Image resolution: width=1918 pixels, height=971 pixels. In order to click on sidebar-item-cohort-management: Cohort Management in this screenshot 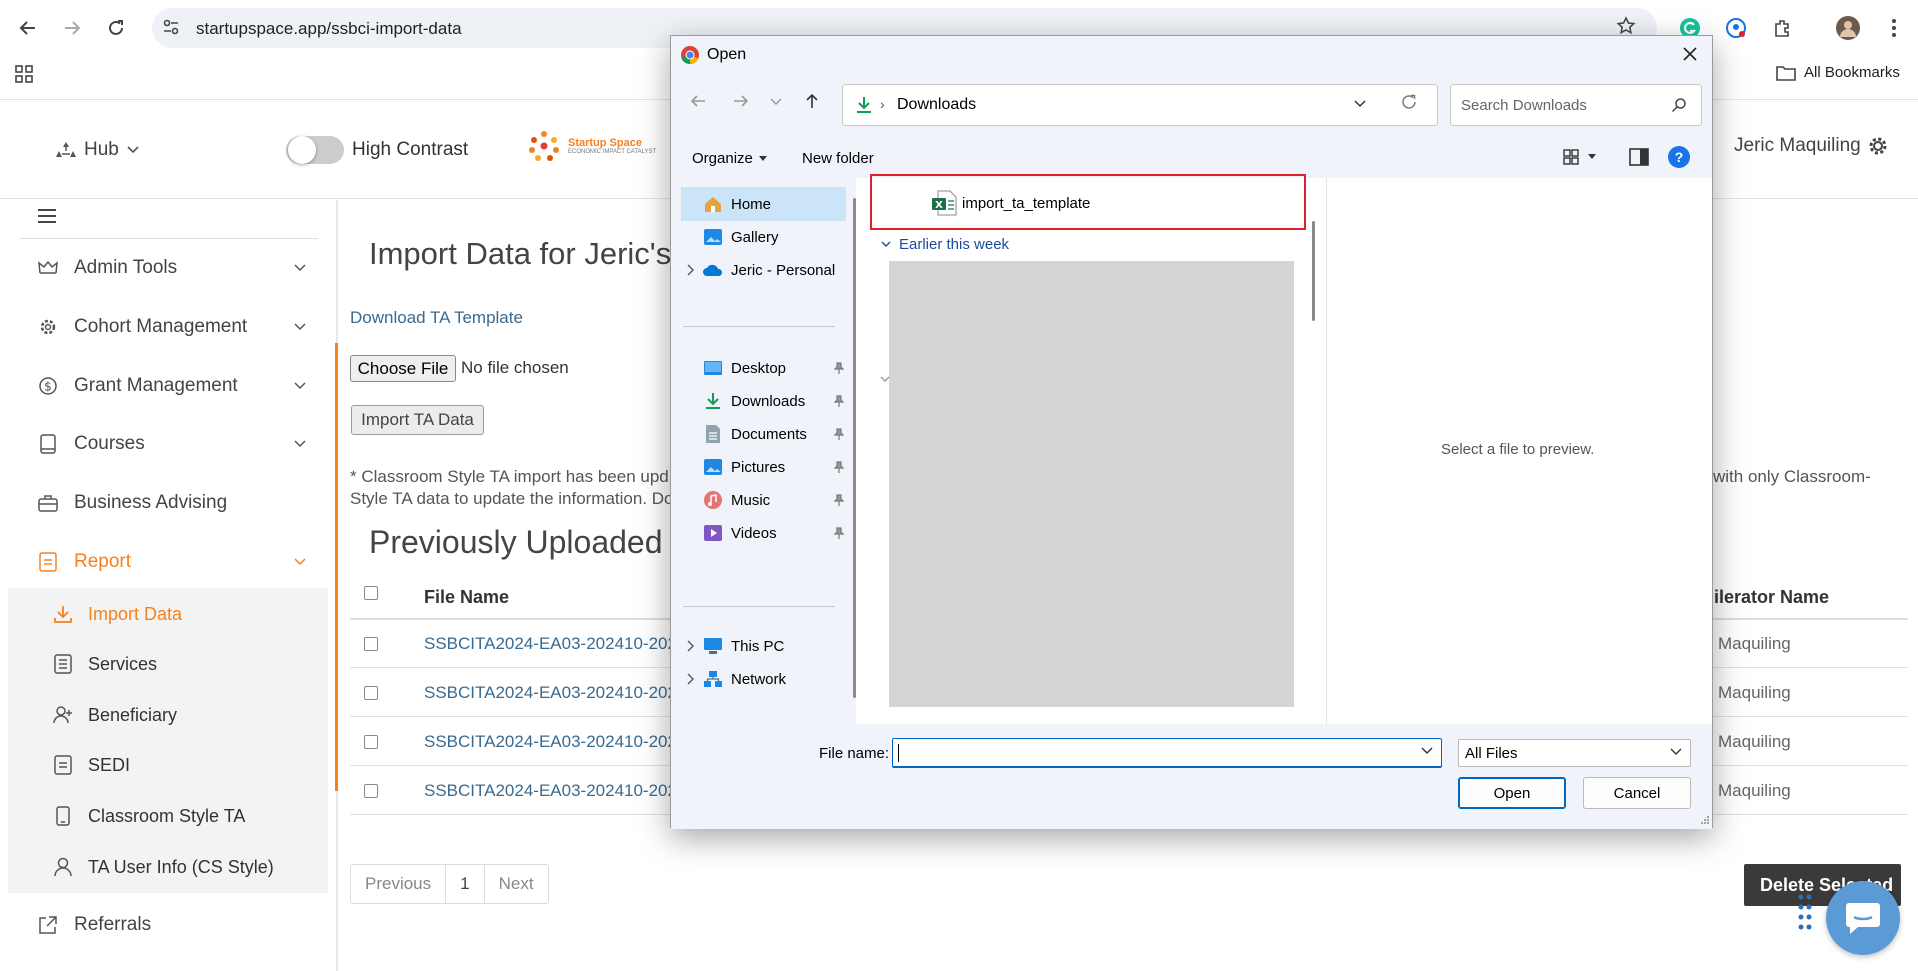, I will do `click(171, 327)`.